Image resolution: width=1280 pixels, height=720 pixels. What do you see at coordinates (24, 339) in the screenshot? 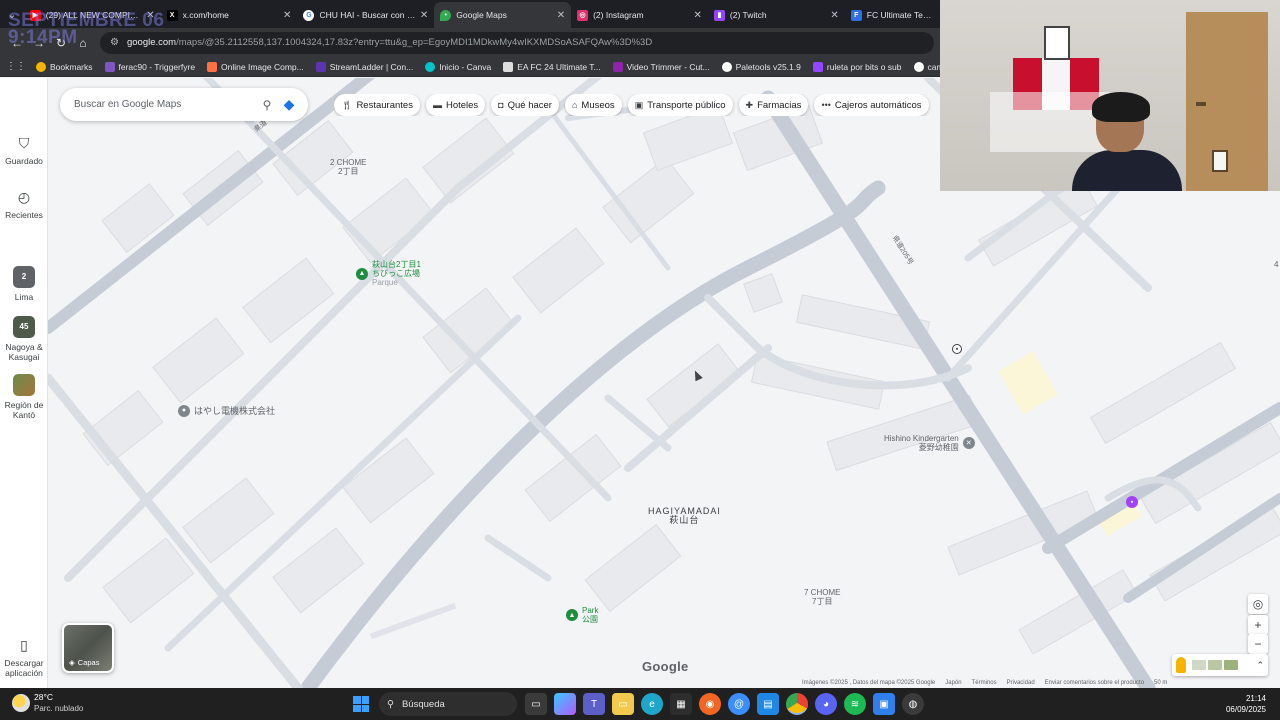
I see `rail-nagoya: 45 Nagoya & Kasugai` at bounding box center [24, 339].